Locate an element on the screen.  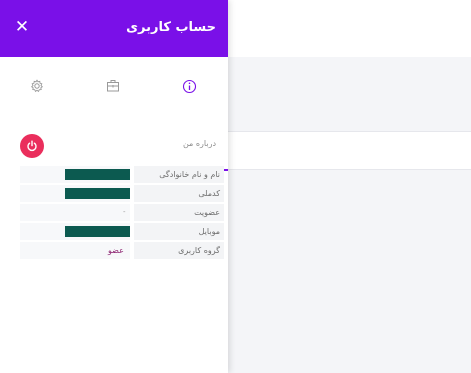
info-row-user-group: گروه کاربری عضو is located at coordinates (124, 251).